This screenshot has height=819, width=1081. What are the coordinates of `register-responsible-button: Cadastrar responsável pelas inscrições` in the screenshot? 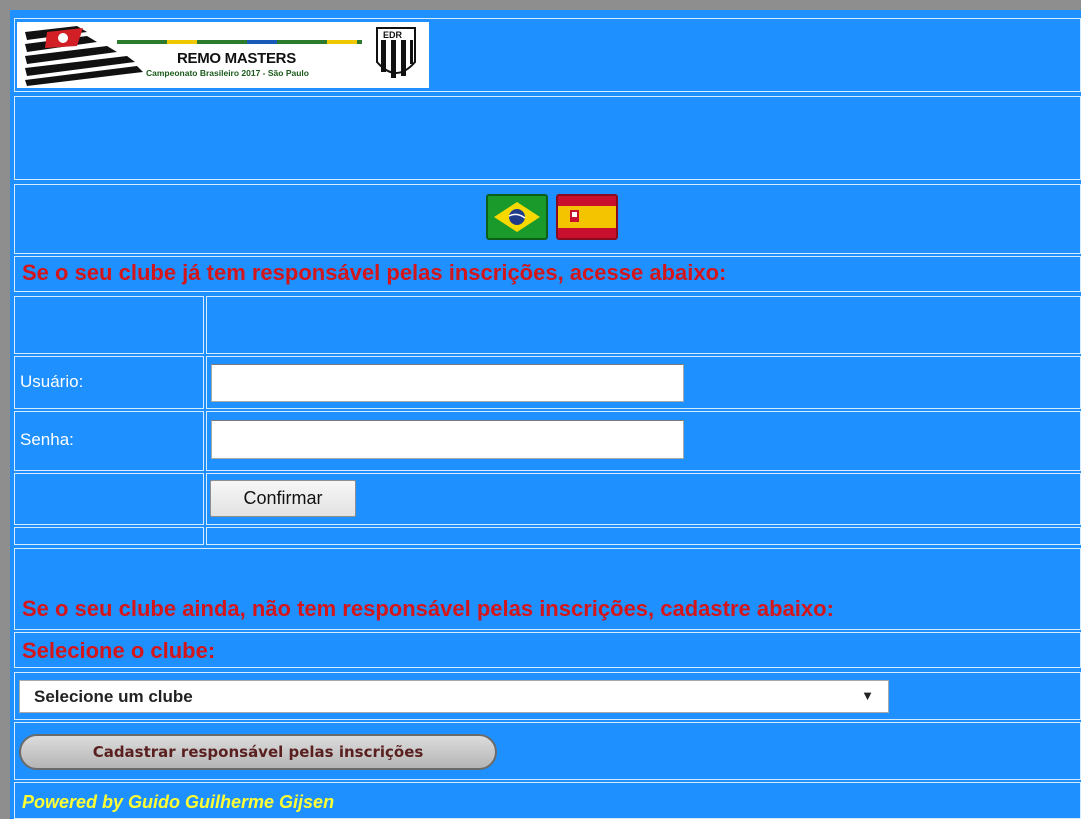 It's located at (258, 752).